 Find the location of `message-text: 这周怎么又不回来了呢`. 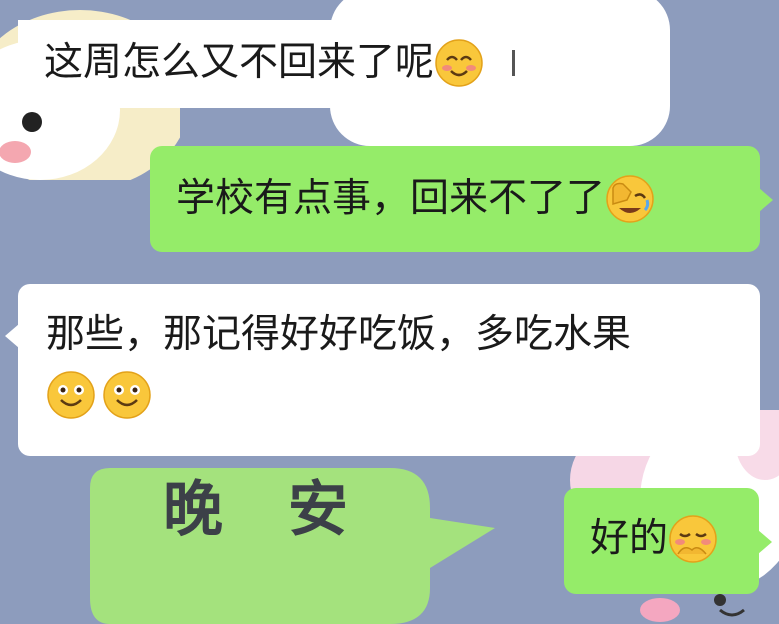

message-text: 这周怎么又不回来了呢 is located at coordinates (239, 62).